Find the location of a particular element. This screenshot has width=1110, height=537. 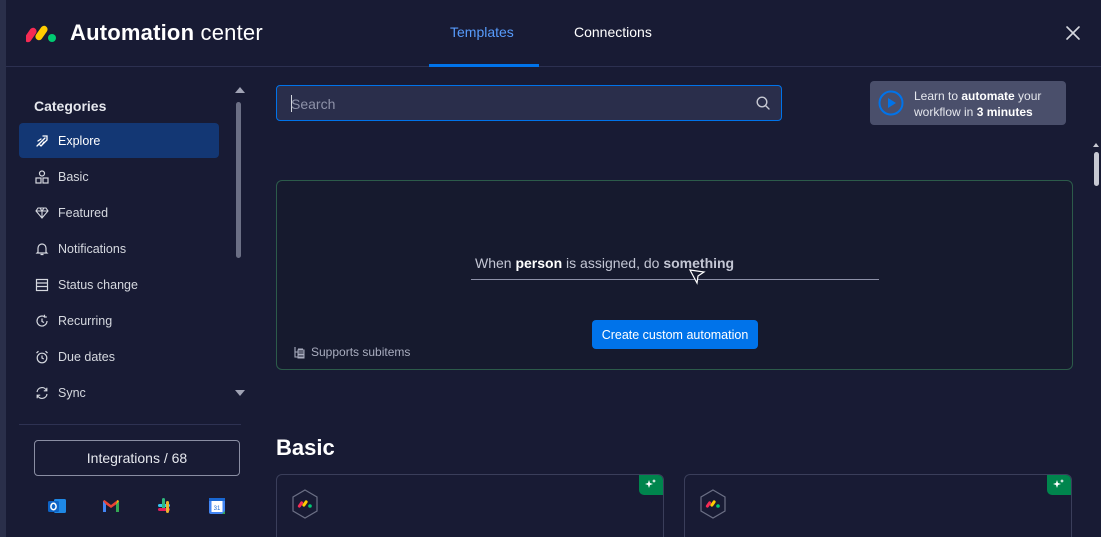

search-box: Search is located at coordinates (529, 103).